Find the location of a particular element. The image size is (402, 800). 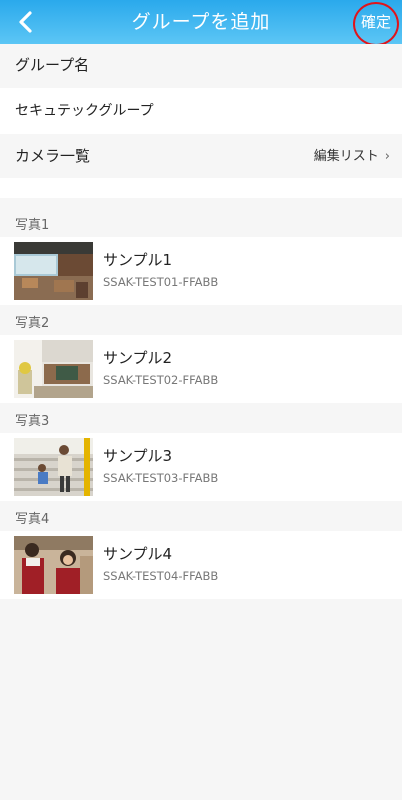

living-room-thumbnail is located at coordinates (53, 369).